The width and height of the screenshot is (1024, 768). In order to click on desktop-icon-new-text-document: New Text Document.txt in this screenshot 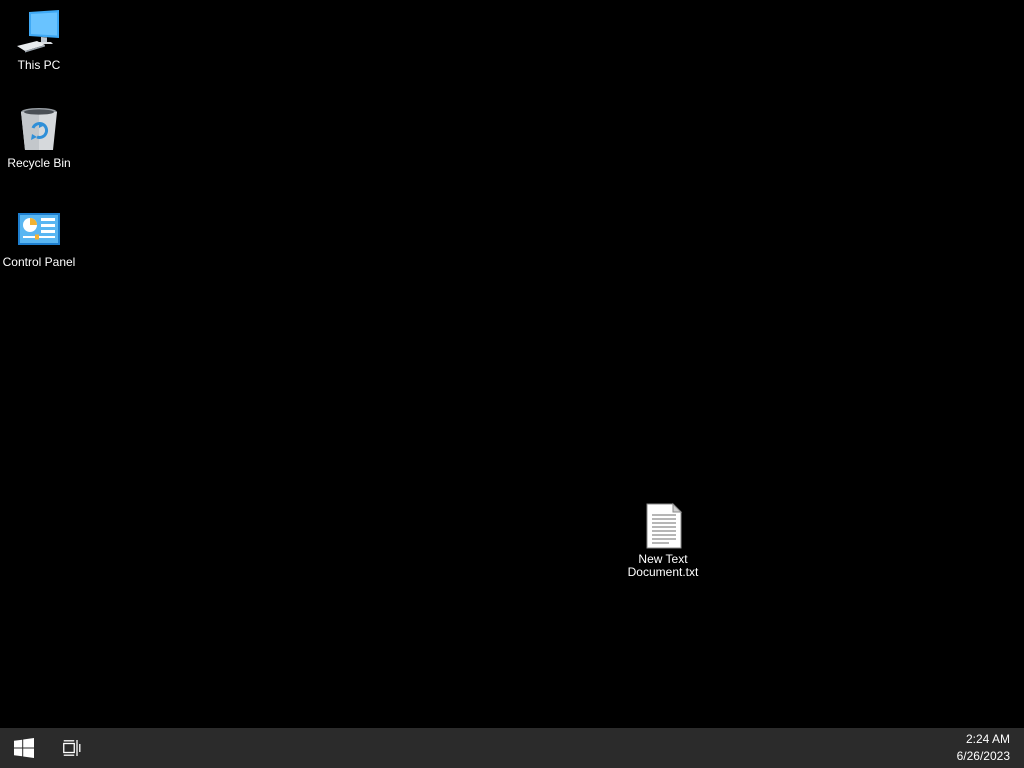, I will do `click(663, 540)`.